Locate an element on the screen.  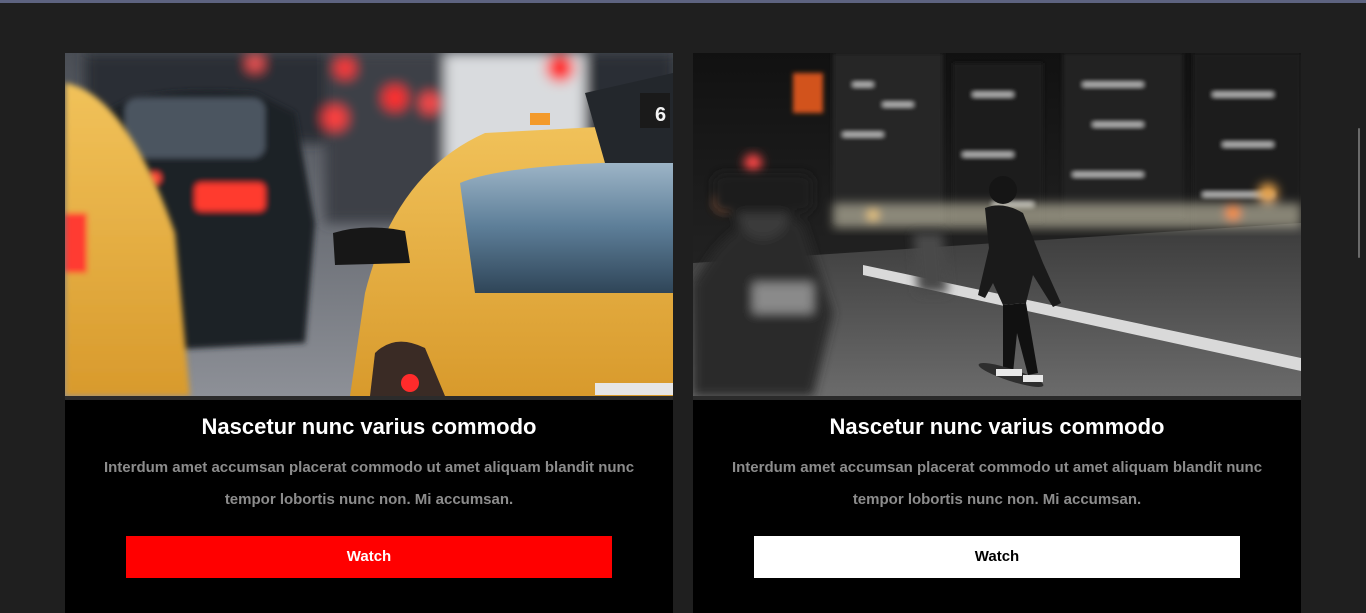
svg-text: 6 is located at coordinates (660, 115).